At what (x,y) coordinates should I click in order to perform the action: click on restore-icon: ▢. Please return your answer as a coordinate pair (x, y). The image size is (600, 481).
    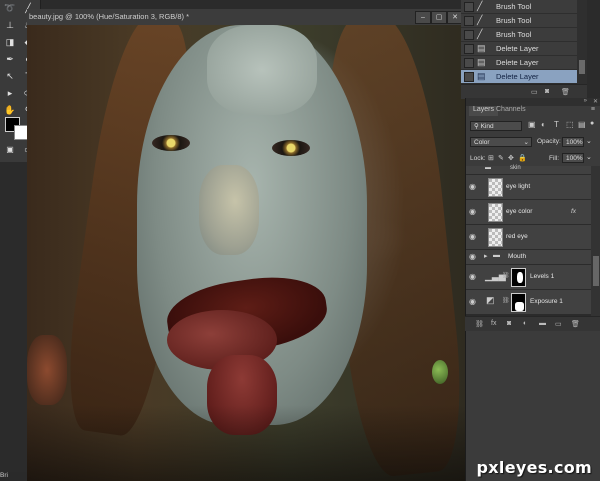
    Looking at the image, I should click on (439, 17).